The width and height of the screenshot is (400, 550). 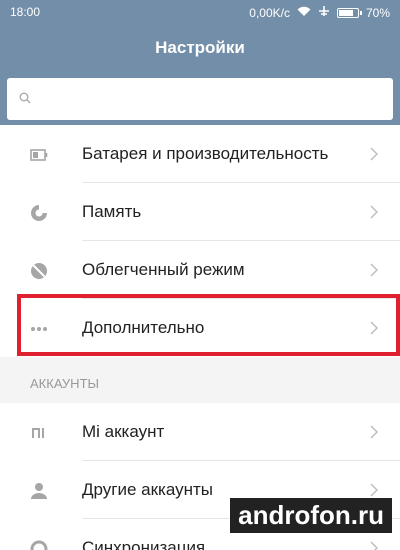 I want to click on item-label: Облегченный режим, so click(x=163, y=269).